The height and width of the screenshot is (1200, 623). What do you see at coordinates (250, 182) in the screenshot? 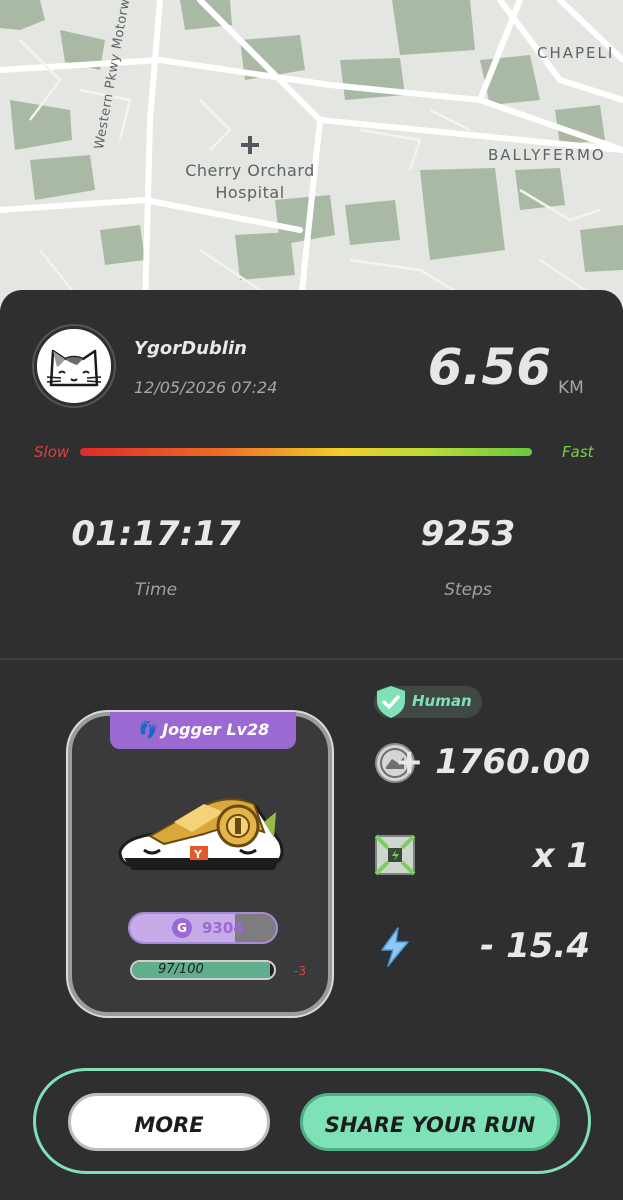
I see `map-label-hospital: Cherry Orchard Hospital` at bounding box center [250, 182].